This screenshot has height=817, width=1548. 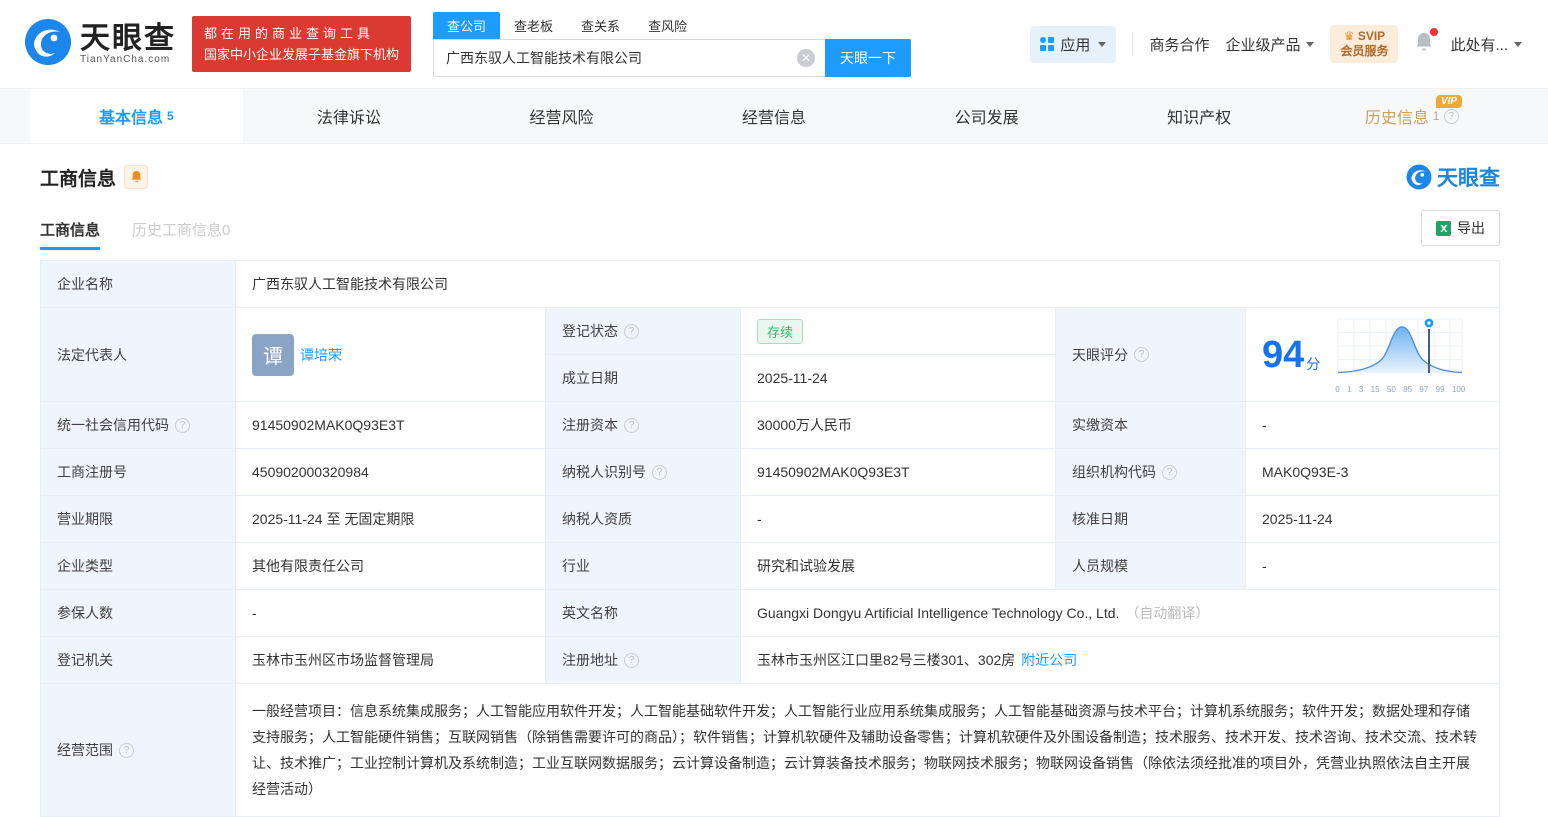 I want to click on apps-grid-icon, so click(x=1047, y=44).